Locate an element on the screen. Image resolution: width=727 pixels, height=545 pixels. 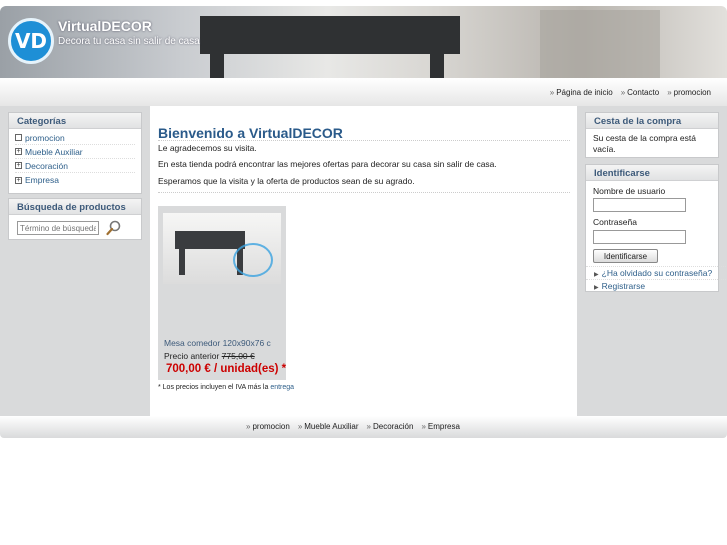
footer-item-decoracion: » Decoración is located at coordinates (390, 426).